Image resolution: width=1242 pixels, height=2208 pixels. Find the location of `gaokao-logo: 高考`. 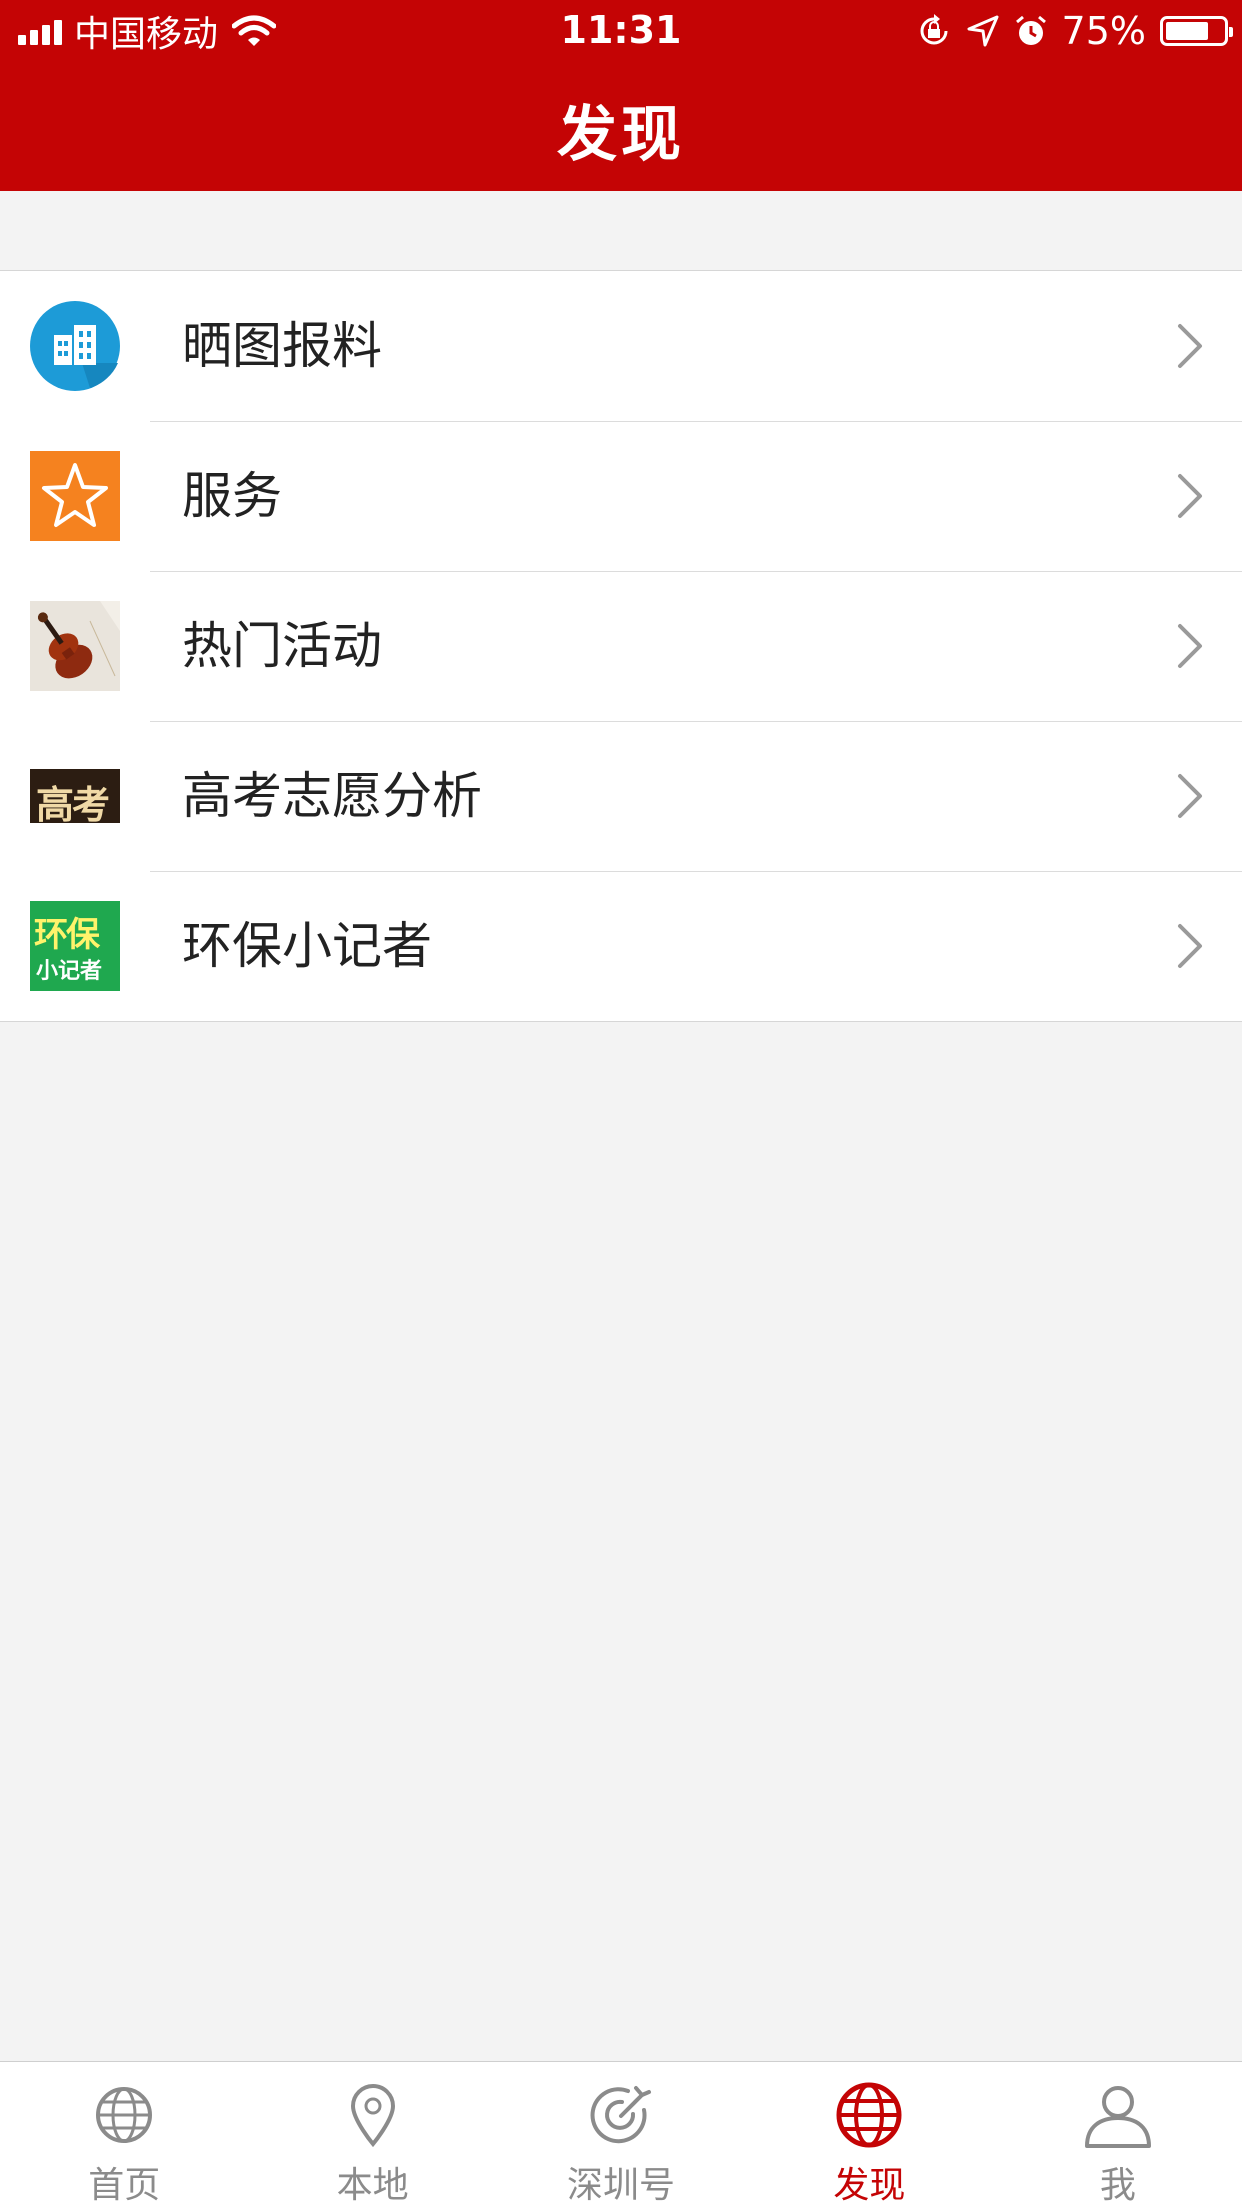

gaokao-logo: 高考 is located at coordinates (75, 796).